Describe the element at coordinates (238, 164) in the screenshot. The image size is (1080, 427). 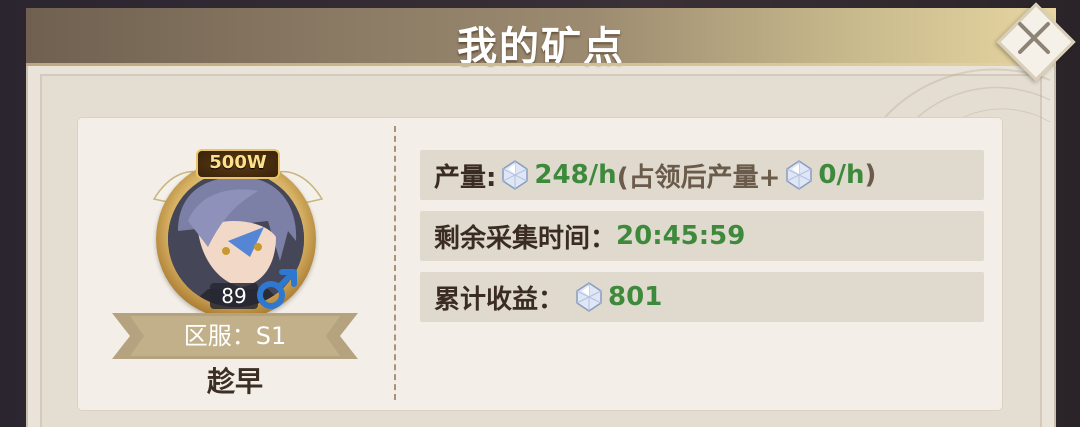
I see `power-badge: 500W` at that location.